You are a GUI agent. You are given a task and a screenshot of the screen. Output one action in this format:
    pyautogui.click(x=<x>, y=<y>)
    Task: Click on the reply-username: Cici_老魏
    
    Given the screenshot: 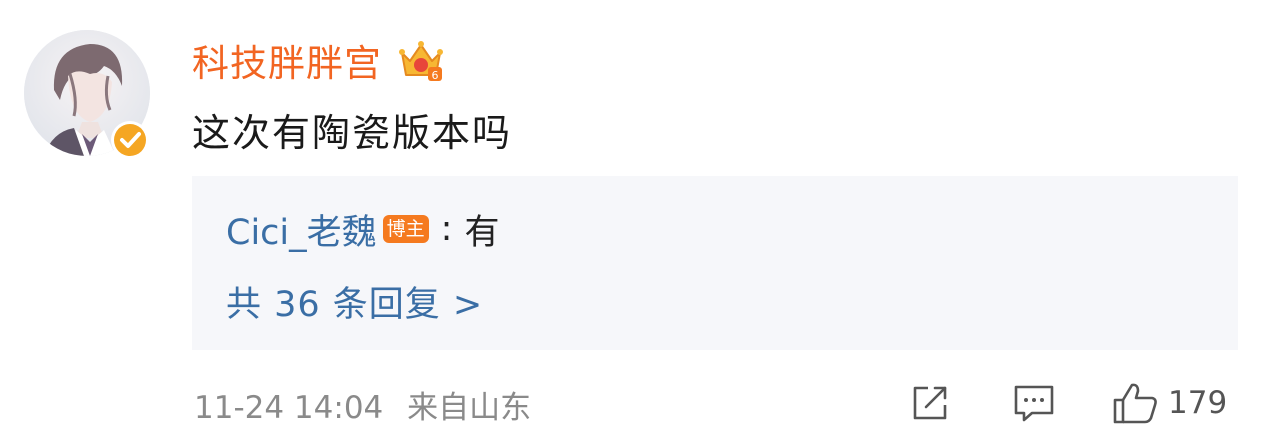 What is the action you would take?
    pyautogui.click(x=301, y=229)
    